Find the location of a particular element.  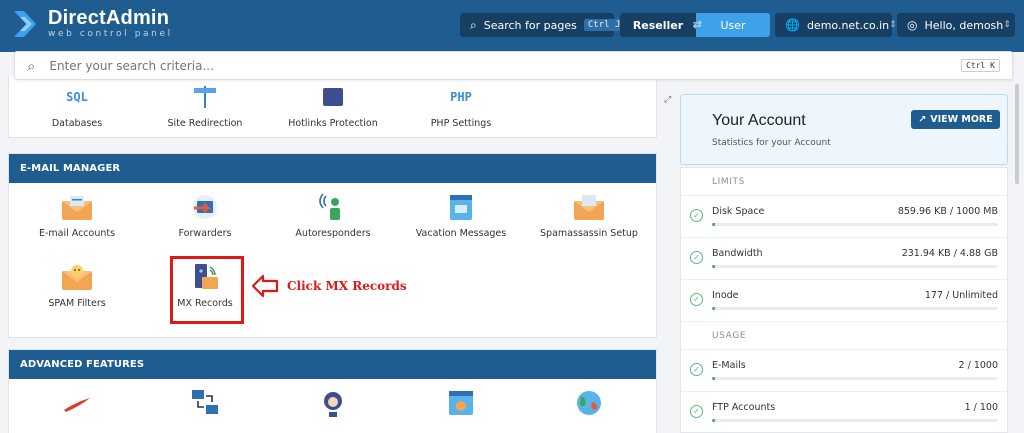

autoresponder-icon is located at coordinates (333, 207).